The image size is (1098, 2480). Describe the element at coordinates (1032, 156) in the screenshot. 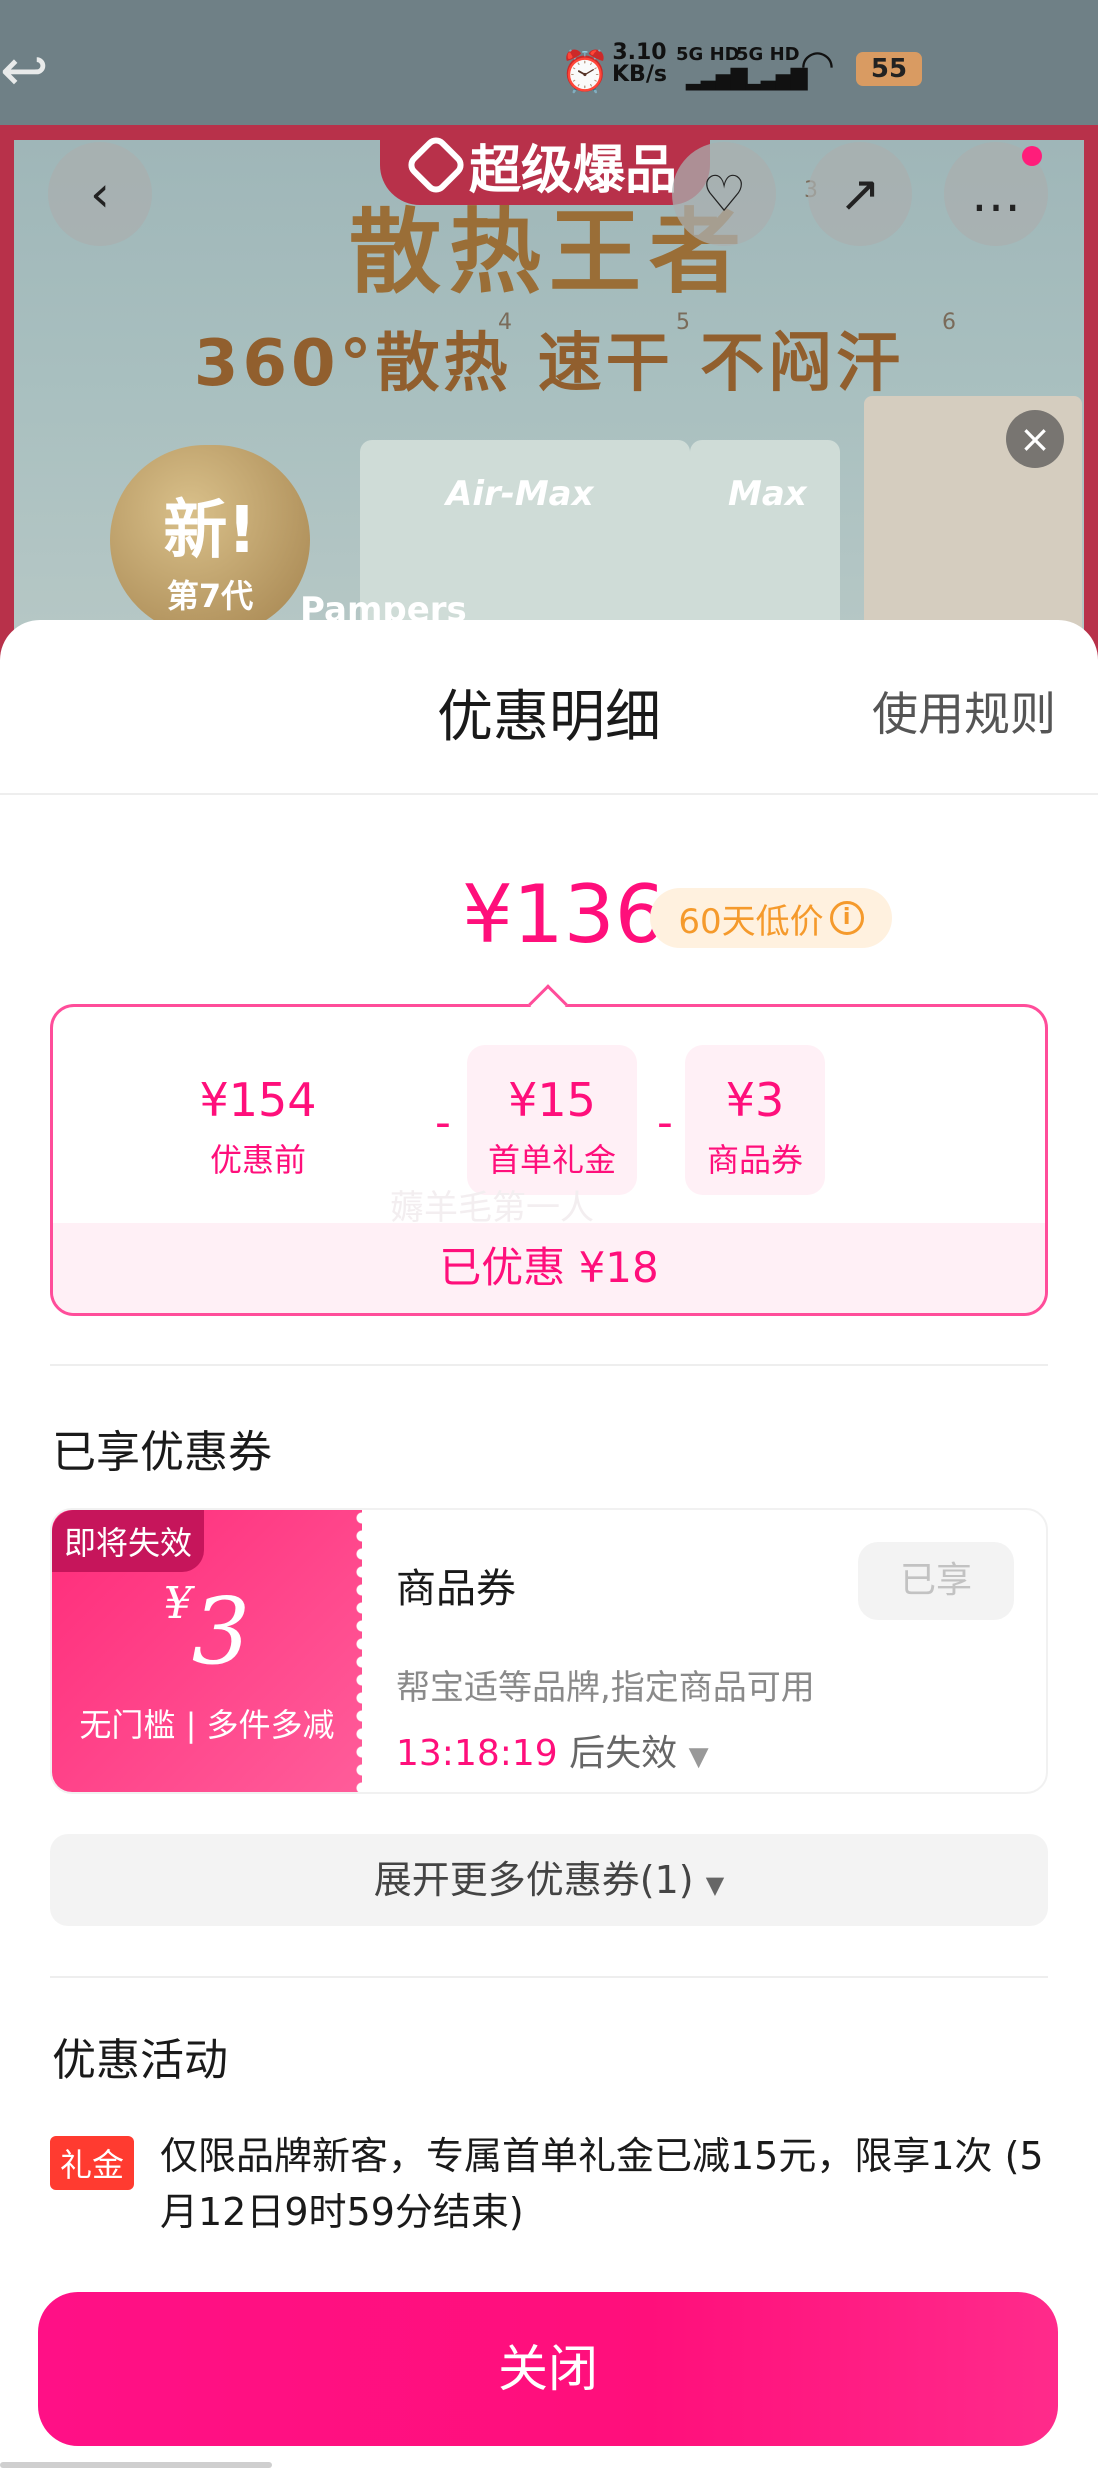

I see `notification-dot` at that location.